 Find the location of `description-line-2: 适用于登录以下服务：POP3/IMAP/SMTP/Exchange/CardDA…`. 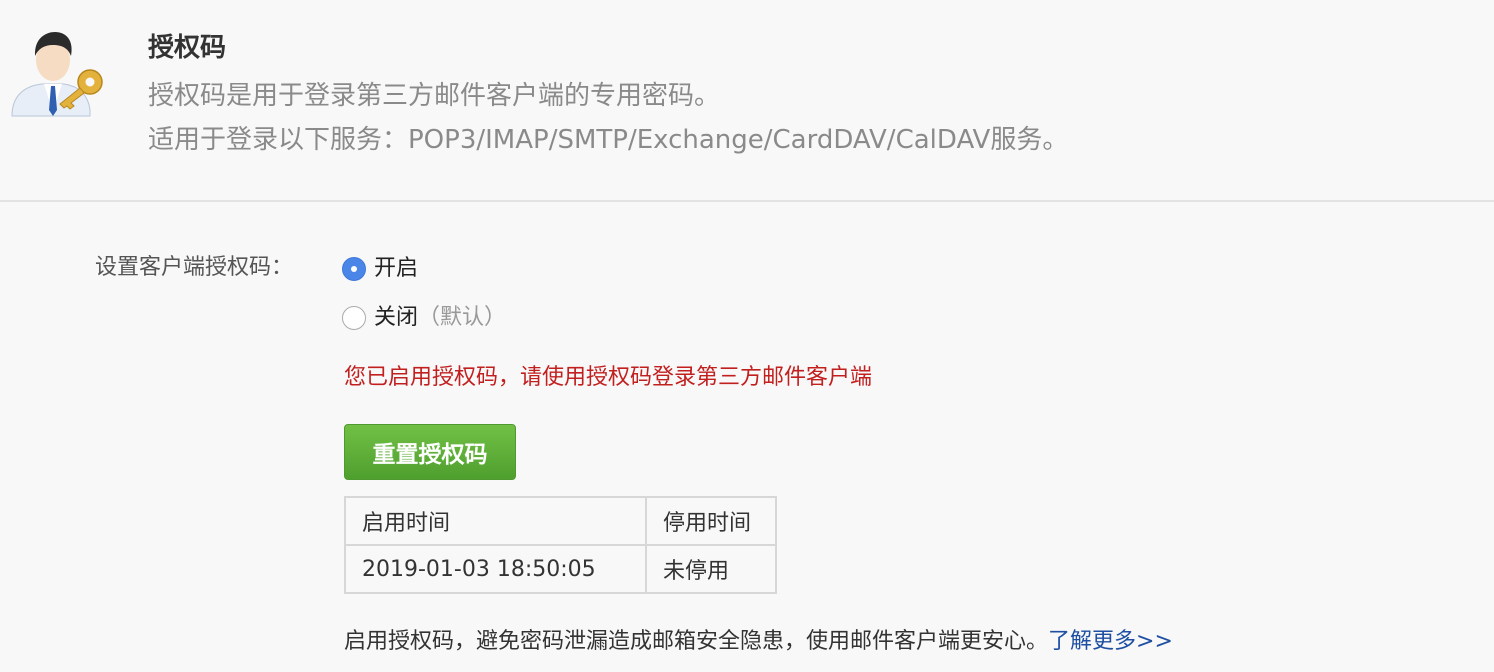

description-line-2: 适用于登录以下服务：POP3/IMAP/SMTP/Exchange/CardDA… is located at coordinates (608, 140).